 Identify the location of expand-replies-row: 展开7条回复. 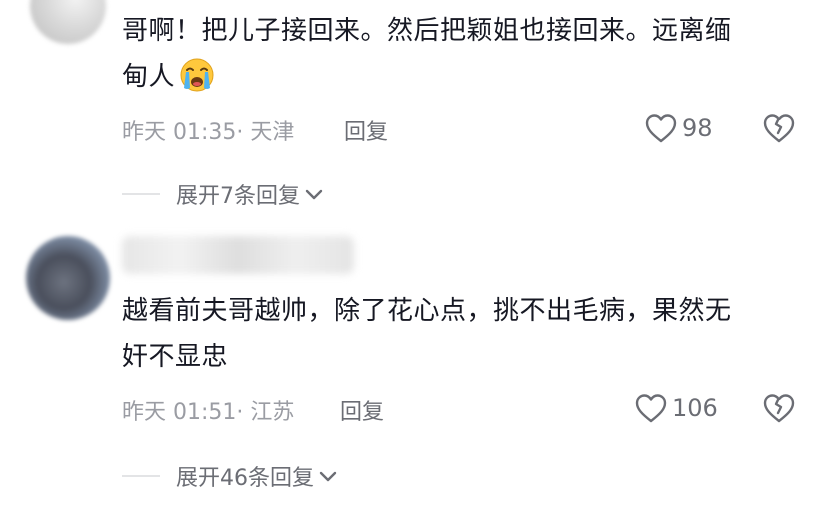
(223, 194).